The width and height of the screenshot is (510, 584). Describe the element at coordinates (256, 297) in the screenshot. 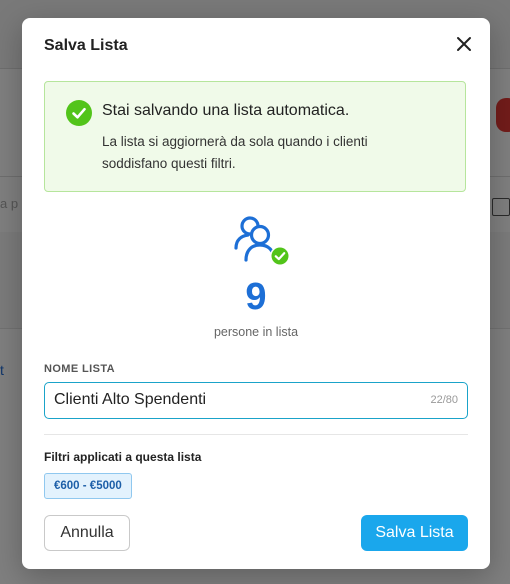

I see `people-count: 9` at that location.